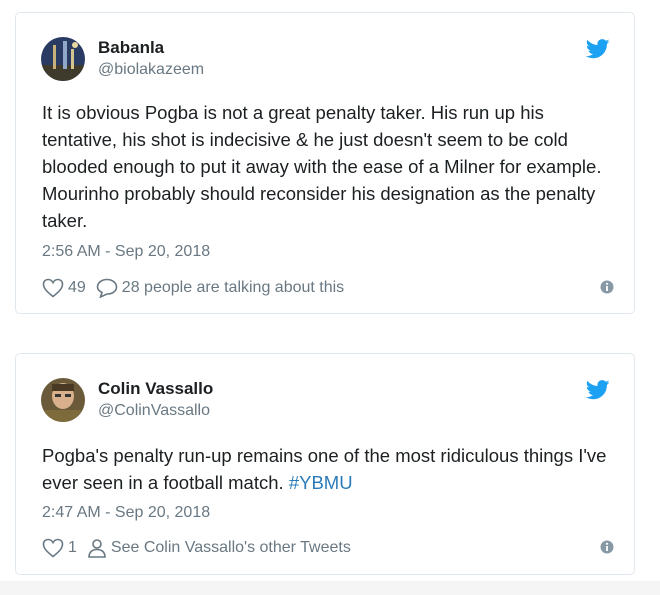 Image resolution: width=660 pixels, height=595 pixels. I want to click on comment-icon, so click(107, 288).